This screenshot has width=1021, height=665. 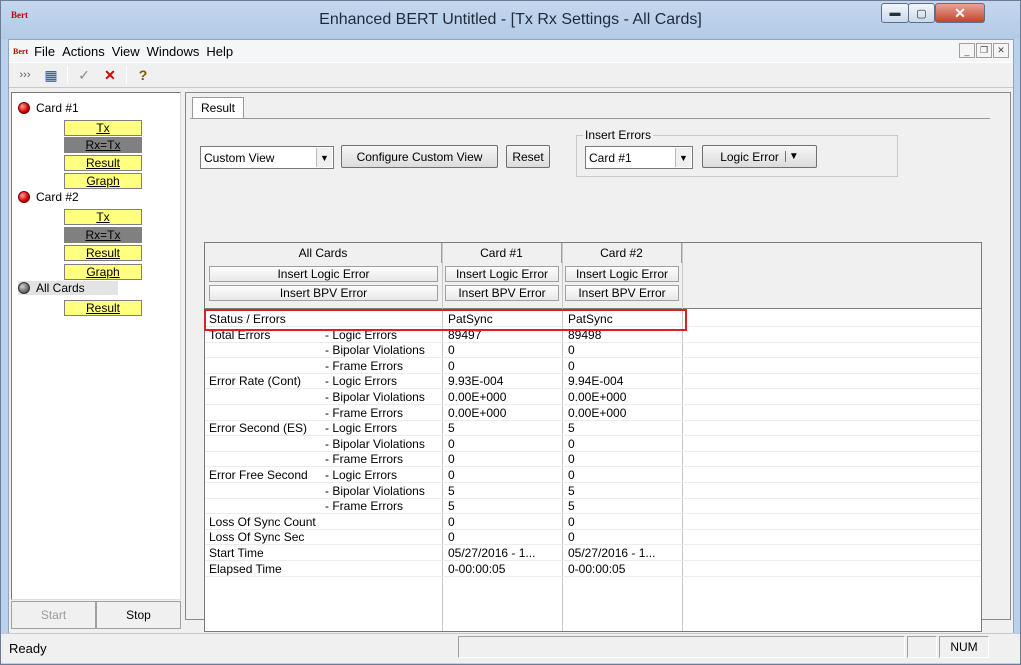 I want to click on close-button: ✕, so click(x=960, y=13).